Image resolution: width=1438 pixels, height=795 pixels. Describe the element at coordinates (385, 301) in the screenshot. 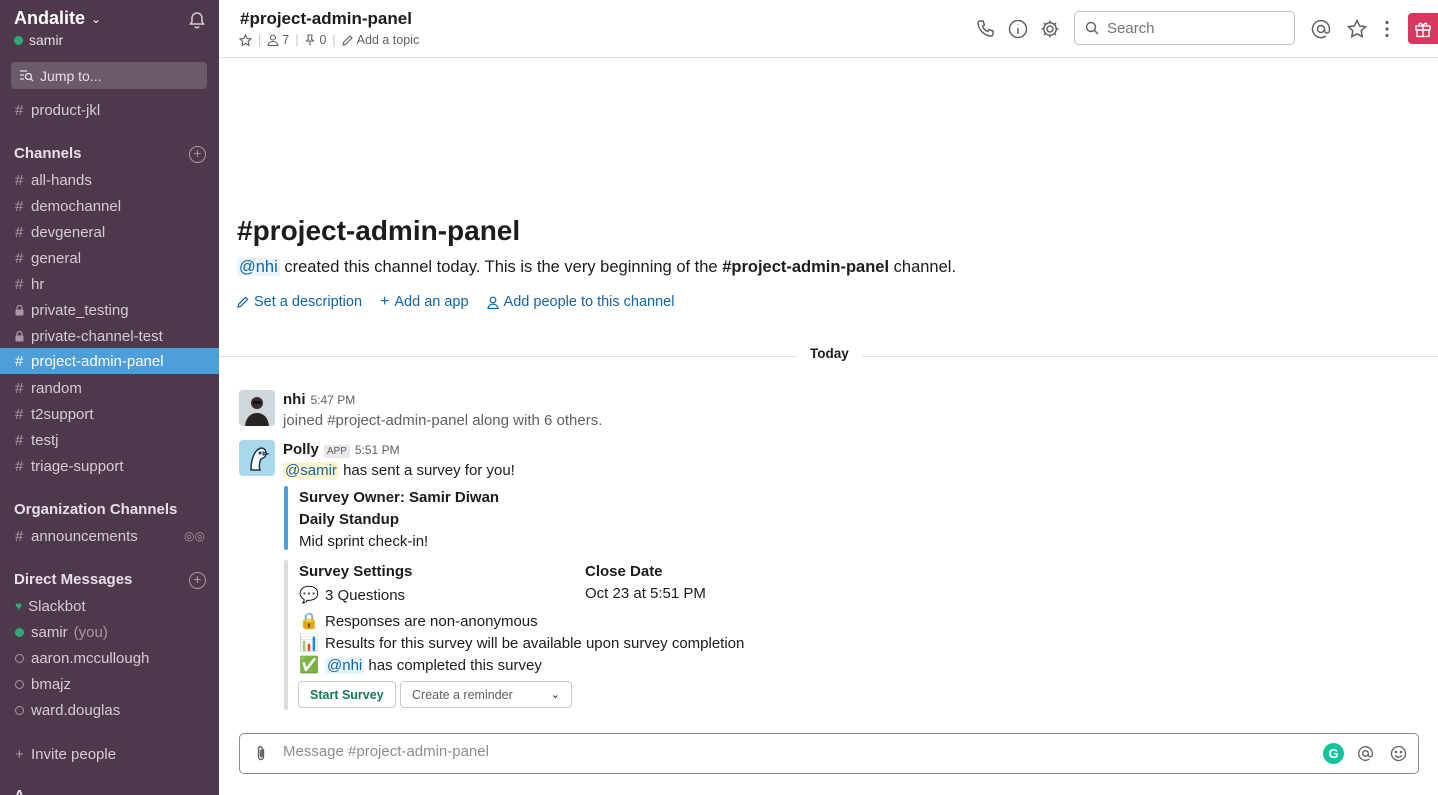

I see `plus-icon: +` at that location.